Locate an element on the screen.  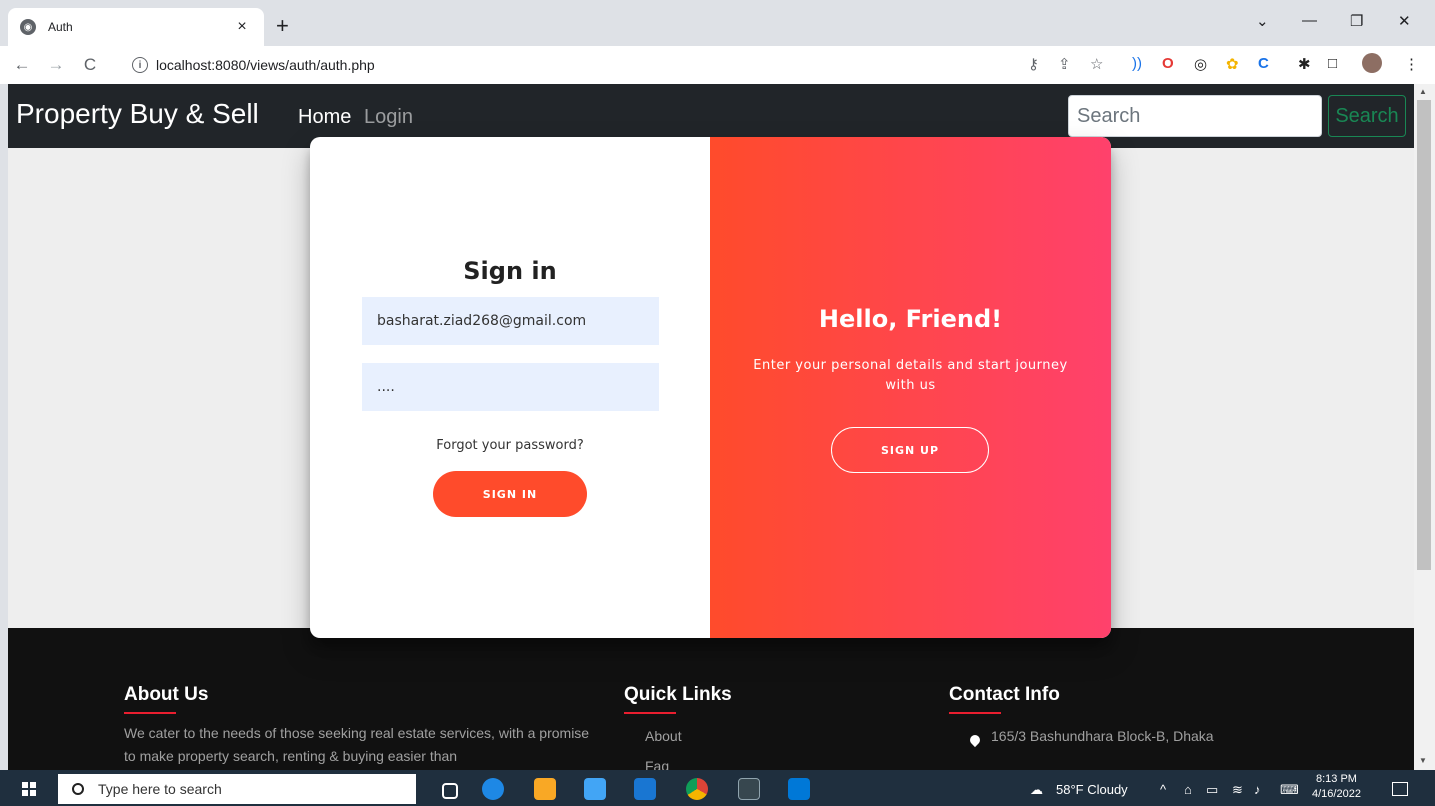
tray-keyboard-icon: ⌨ is located at coordinates (1289, 790).